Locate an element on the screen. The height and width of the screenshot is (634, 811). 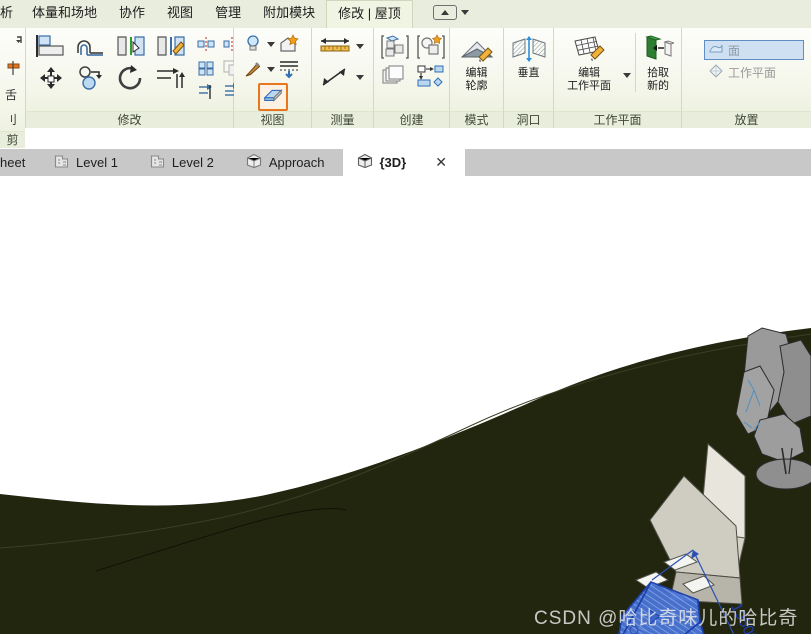
create-assembly-icon is located at coordinates (431, 76).